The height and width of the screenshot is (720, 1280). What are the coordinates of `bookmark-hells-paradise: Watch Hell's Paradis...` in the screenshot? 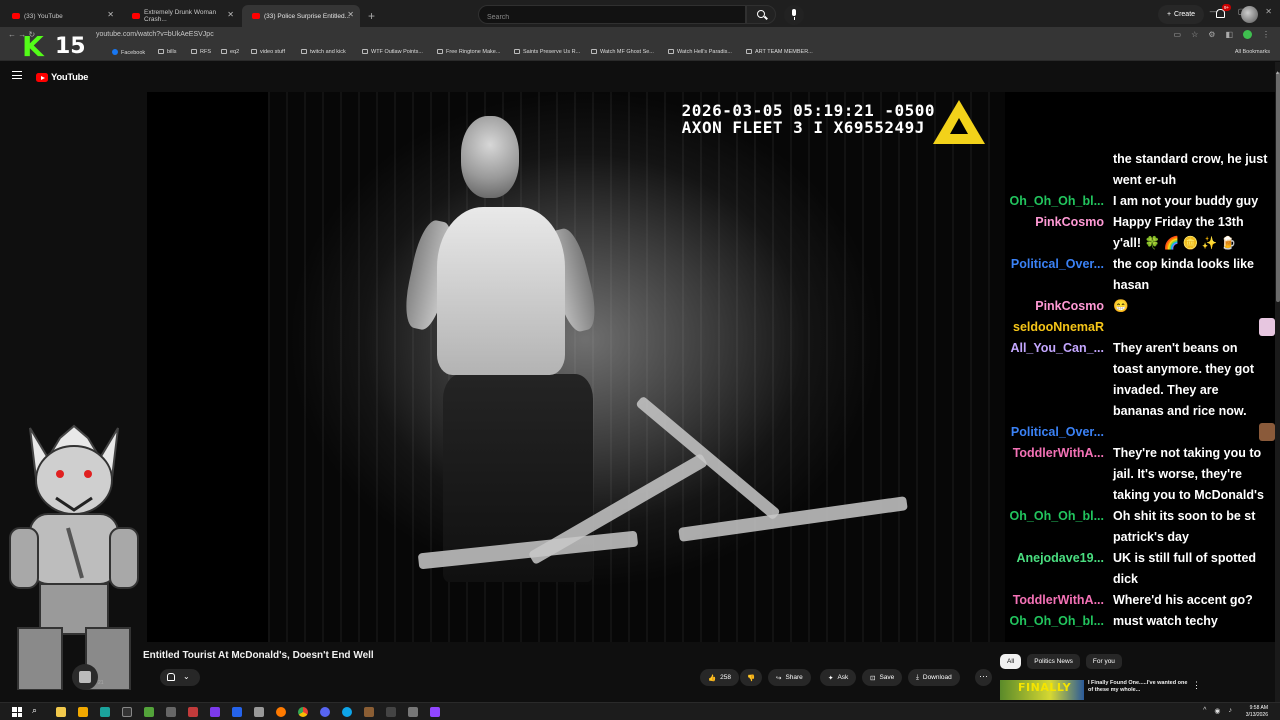 It's located at (700, 52).